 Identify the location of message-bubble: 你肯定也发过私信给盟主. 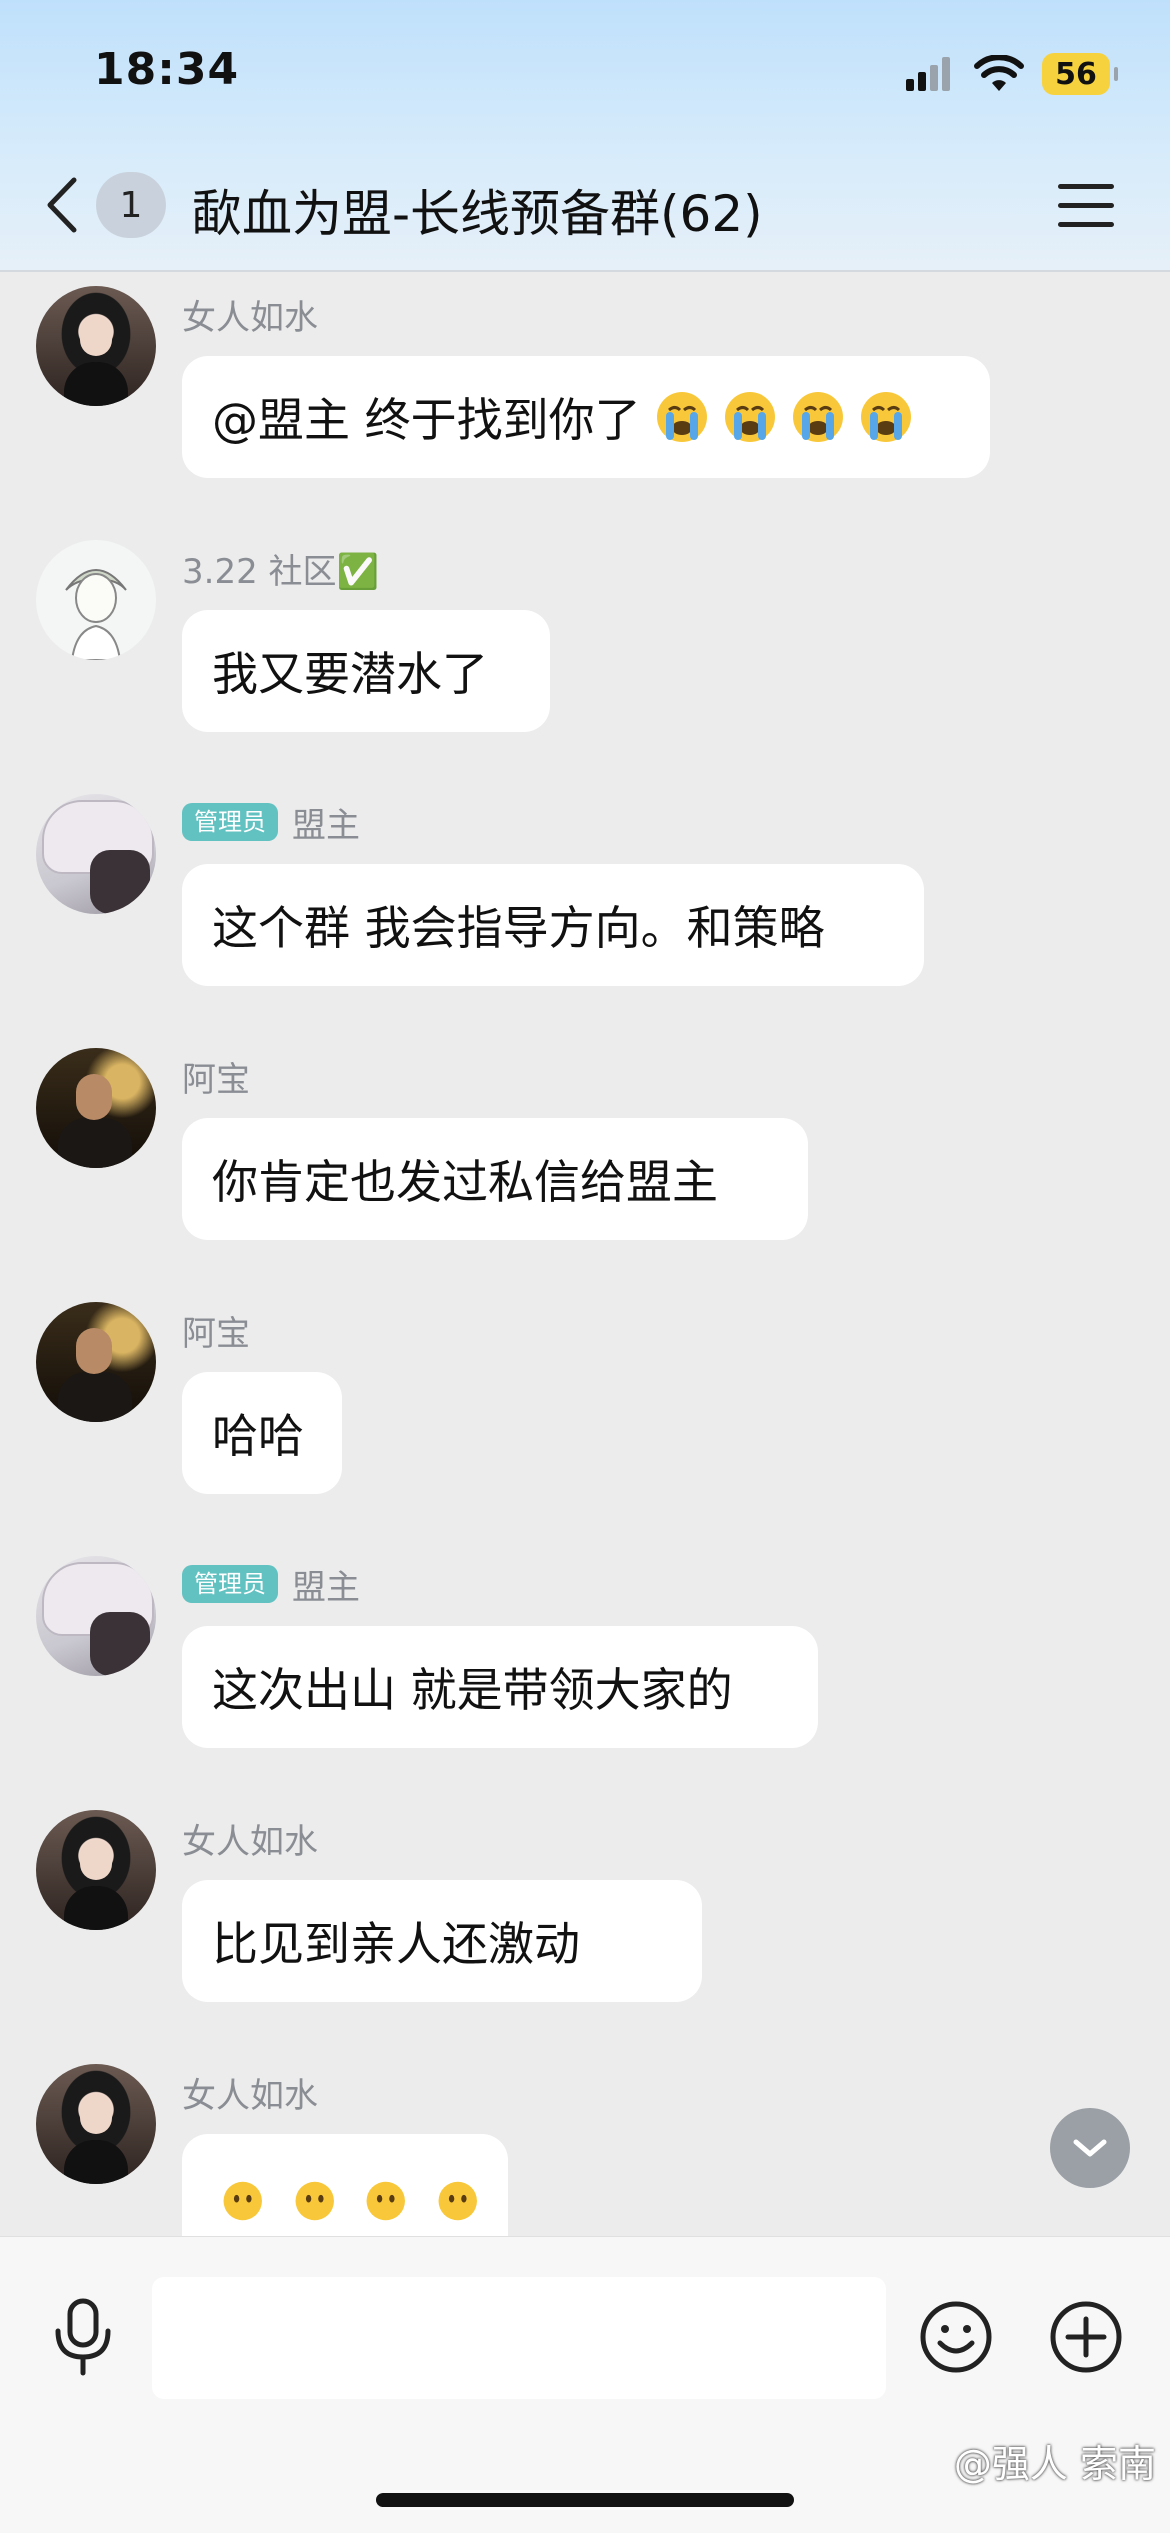
(495, 1179).